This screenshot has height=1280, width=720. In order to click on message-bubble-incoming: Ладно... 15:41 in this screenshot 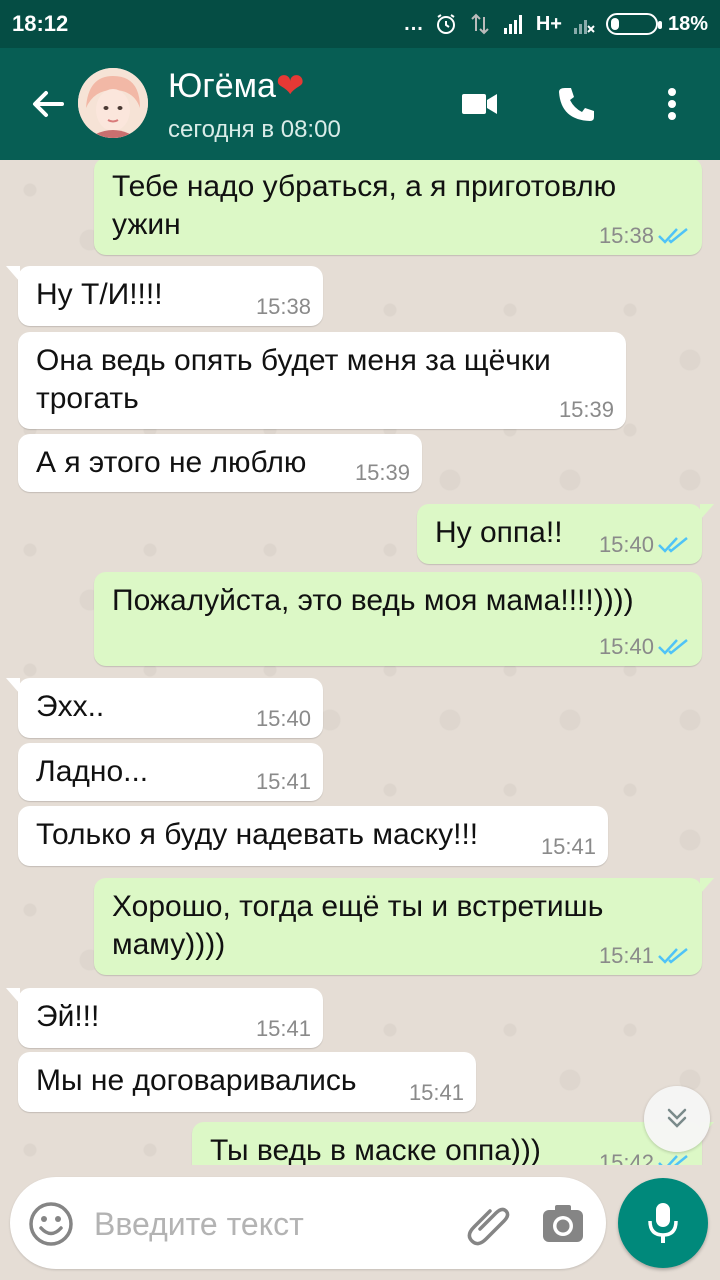, I will do `click(170, 772)`.